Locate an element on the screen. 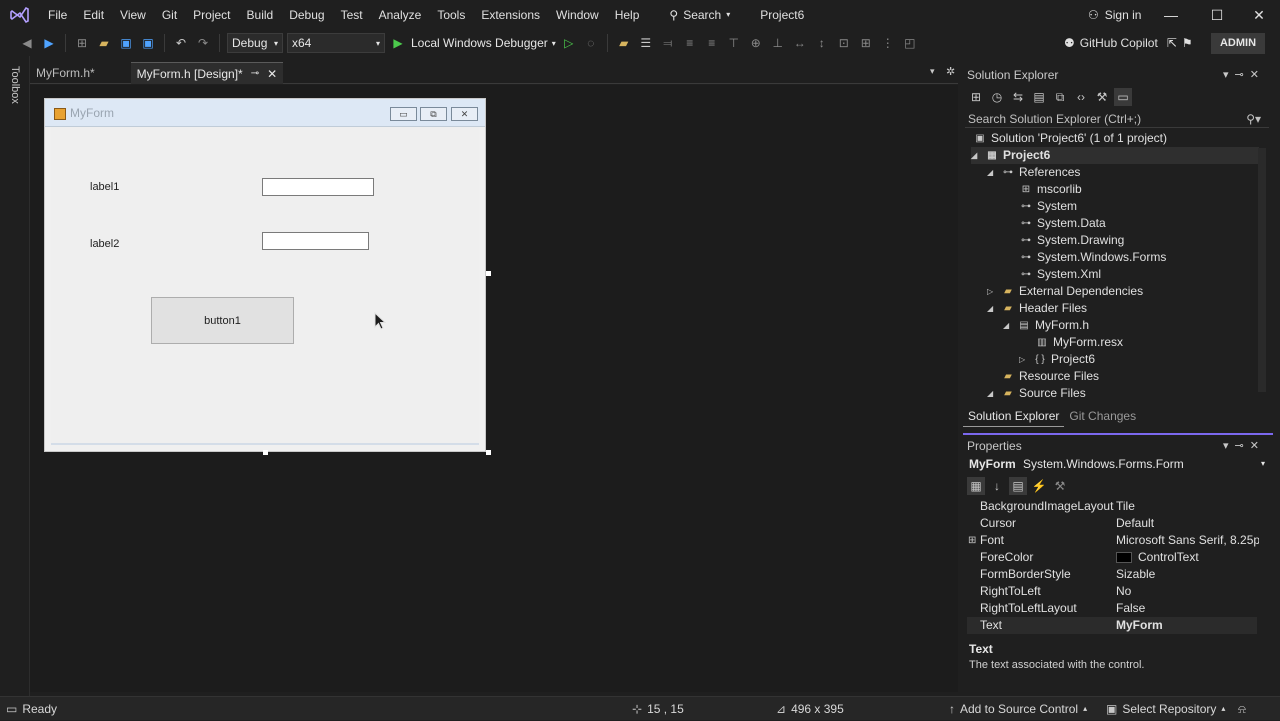 This screenshot has height=721, width=1280. folder-view-icon: ▰ is located at coordinates (624, 43).